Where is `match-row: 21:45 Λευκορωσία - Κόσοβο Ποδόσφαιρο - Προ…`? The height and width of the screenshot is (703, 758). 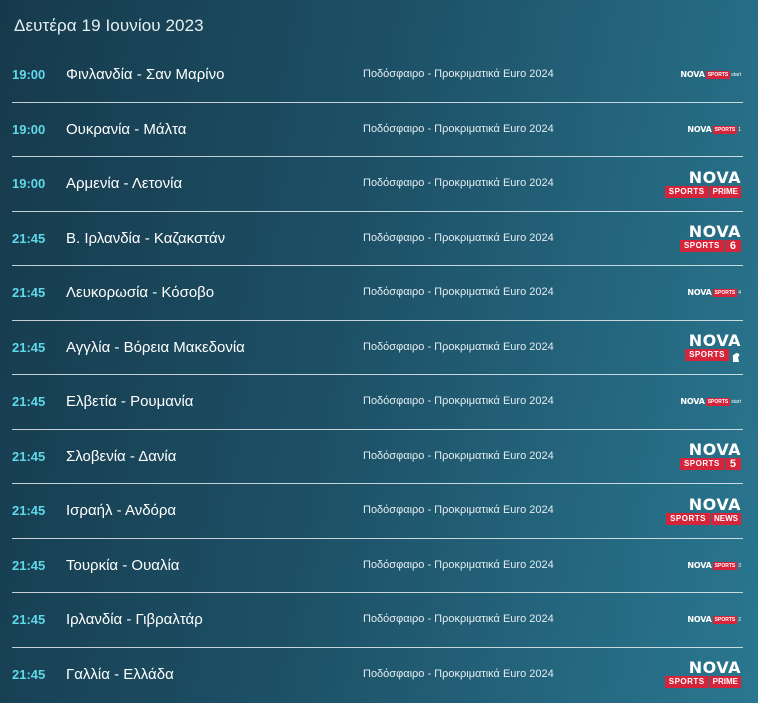 match-row: 21:45 Λευκορωσία - Κόσοβο Ποδόσφαιρο - Προ… is located at coordinates (377, 293).